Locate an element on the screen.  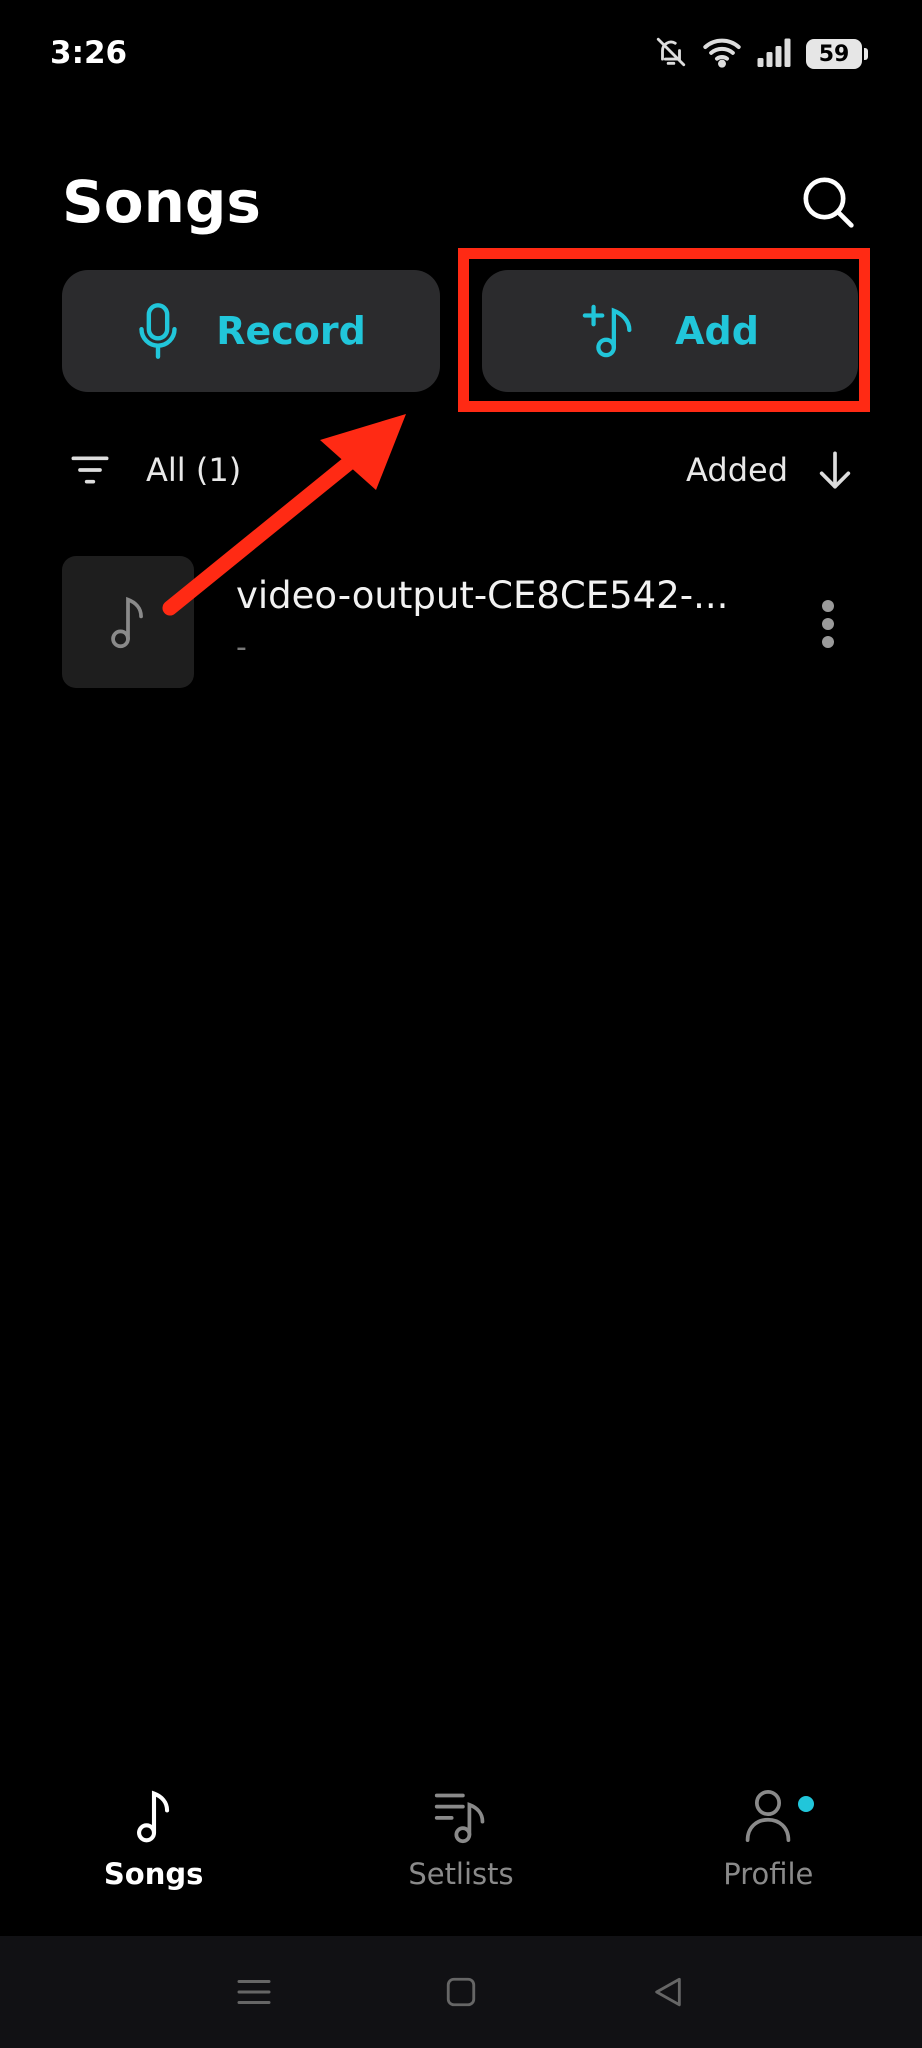
system-home-button is located at coordinates (461, 1992).